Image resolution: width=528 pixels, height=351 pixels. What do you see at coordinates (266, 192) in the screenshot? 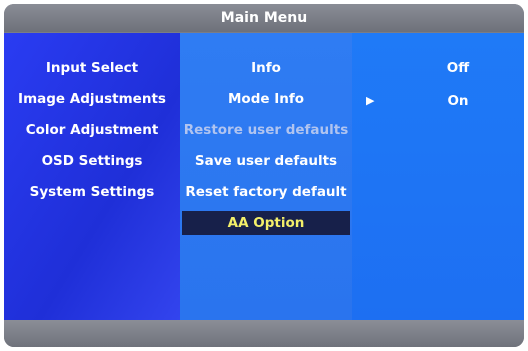
I see `submenu-item-reset-factory-default: Reset factory default` at bounding box center [266, 192].